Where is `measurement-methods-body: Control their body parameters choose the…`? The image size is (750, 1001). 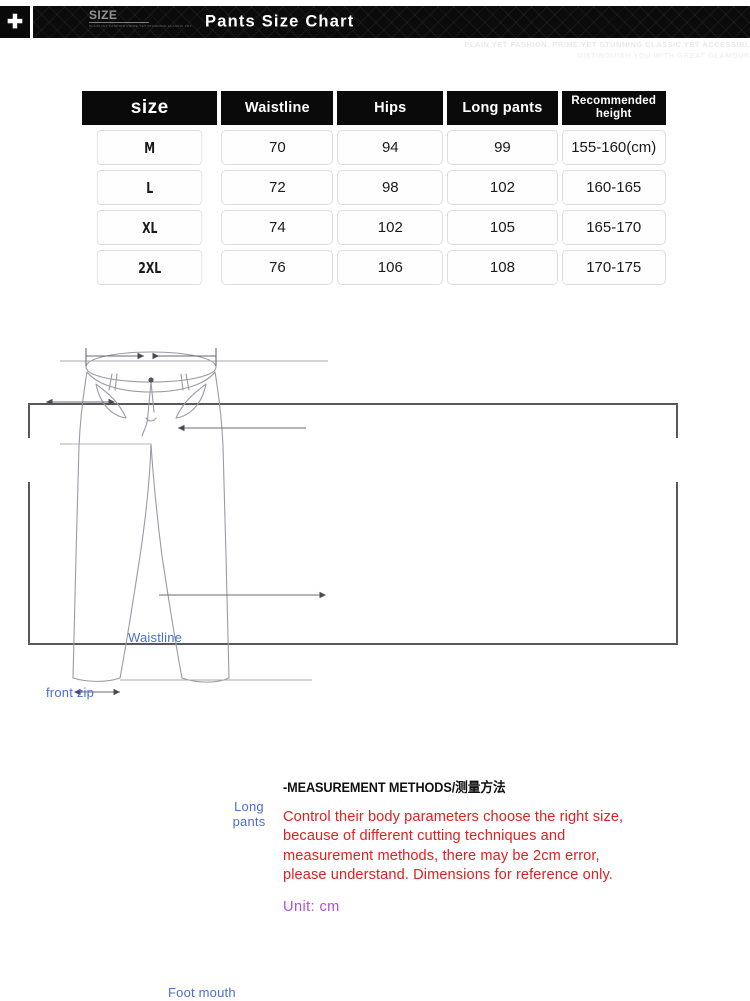 measurement-methods-body: Control their body parameters choose the… is located at coordinates (489, 847).